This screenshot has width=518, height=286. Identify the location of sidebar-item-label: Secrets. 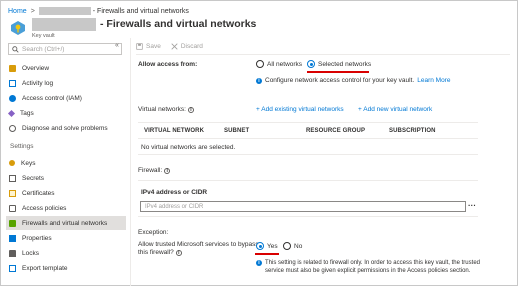
(33, 178).